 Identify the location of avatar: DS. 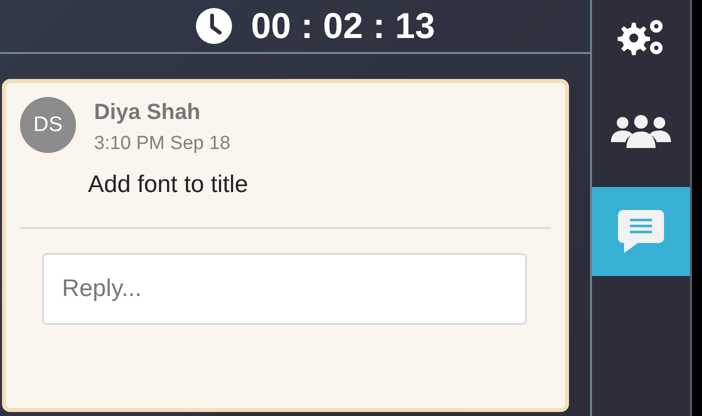
(48, 125).